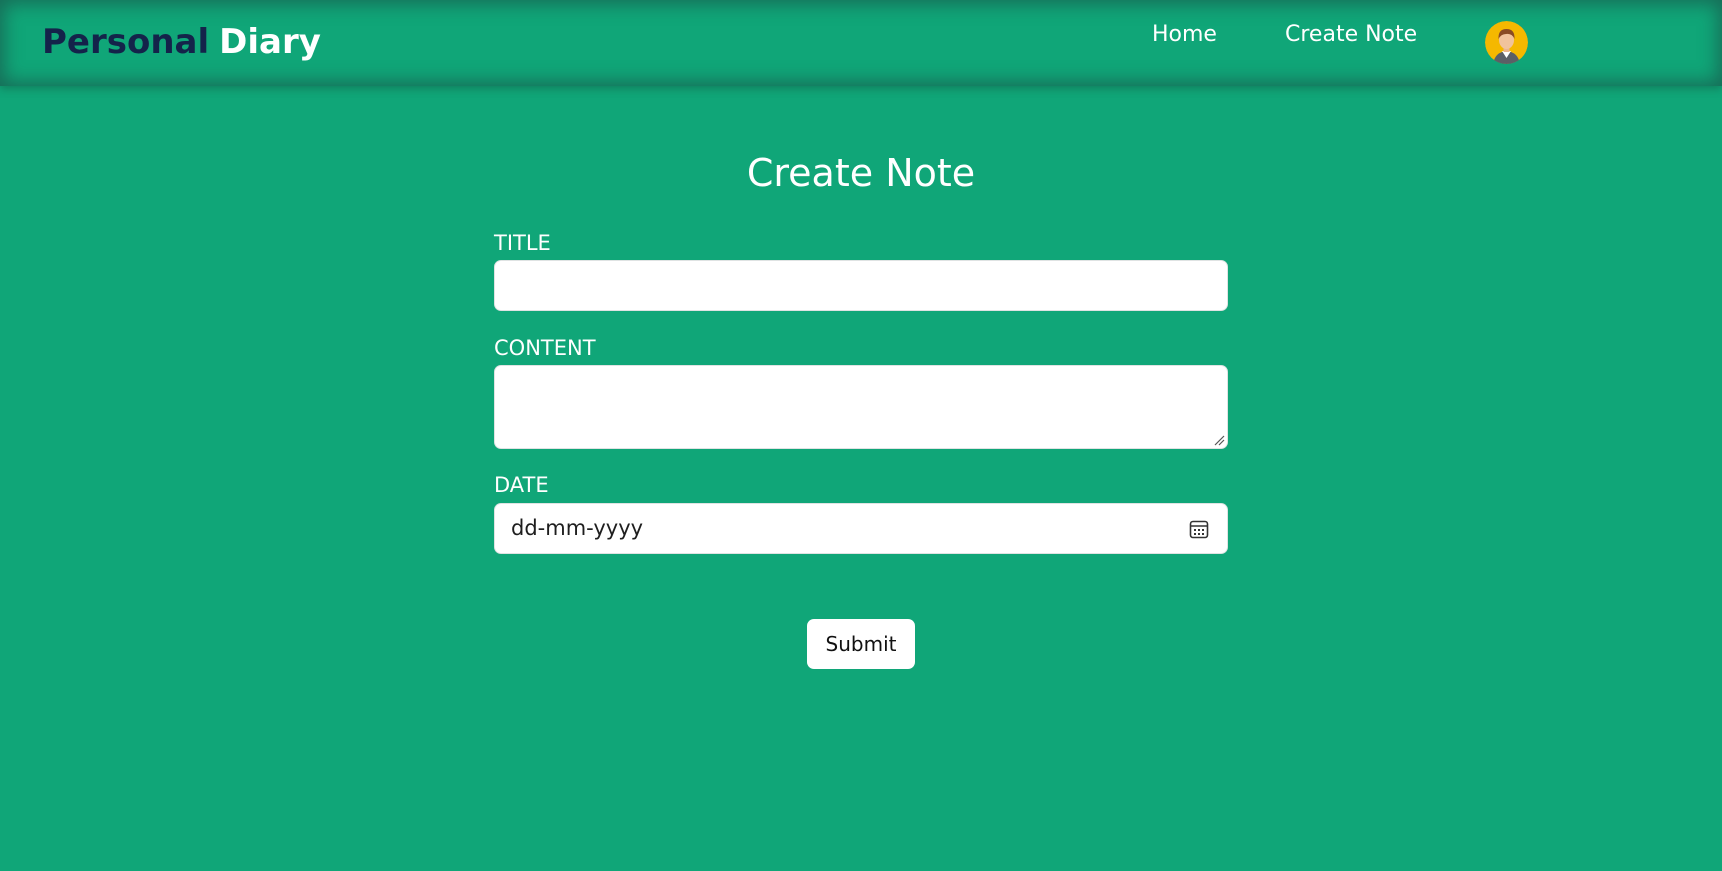 The height and width of the screenshot is (871, 1722). I want to click on page-title: Create Note, so click(861, 173).